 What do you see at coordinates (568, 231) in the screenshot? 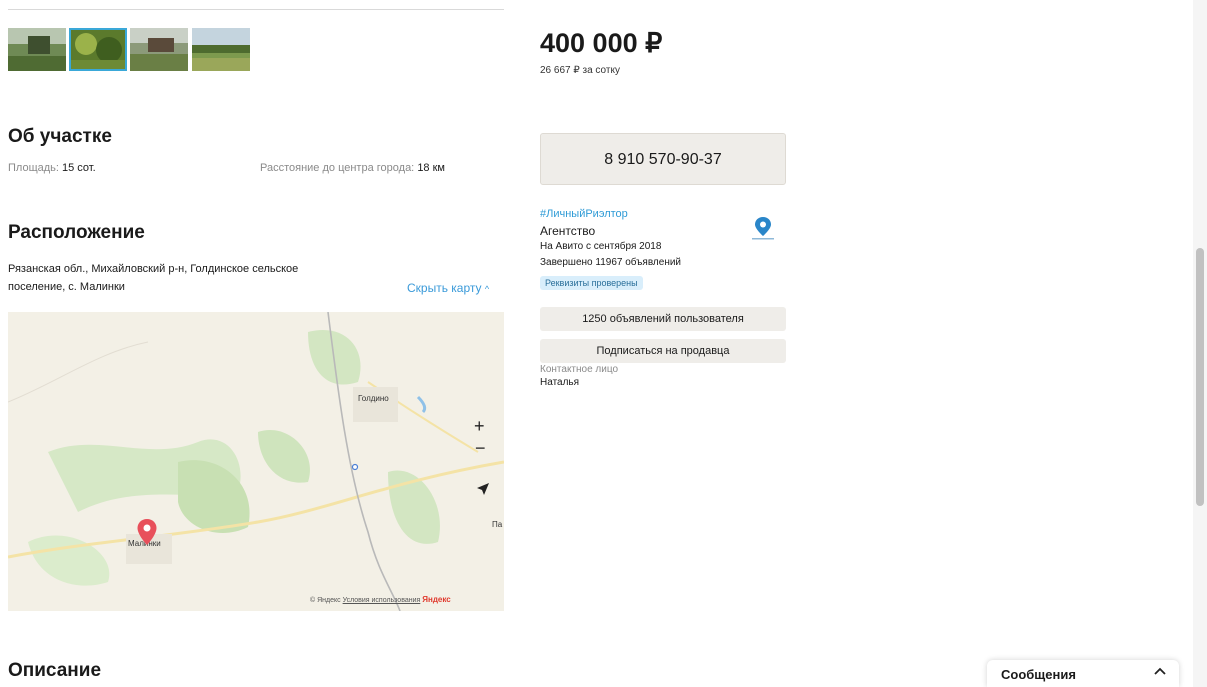
I see `seller-type: Агентство` at bounding box center [568, 231].